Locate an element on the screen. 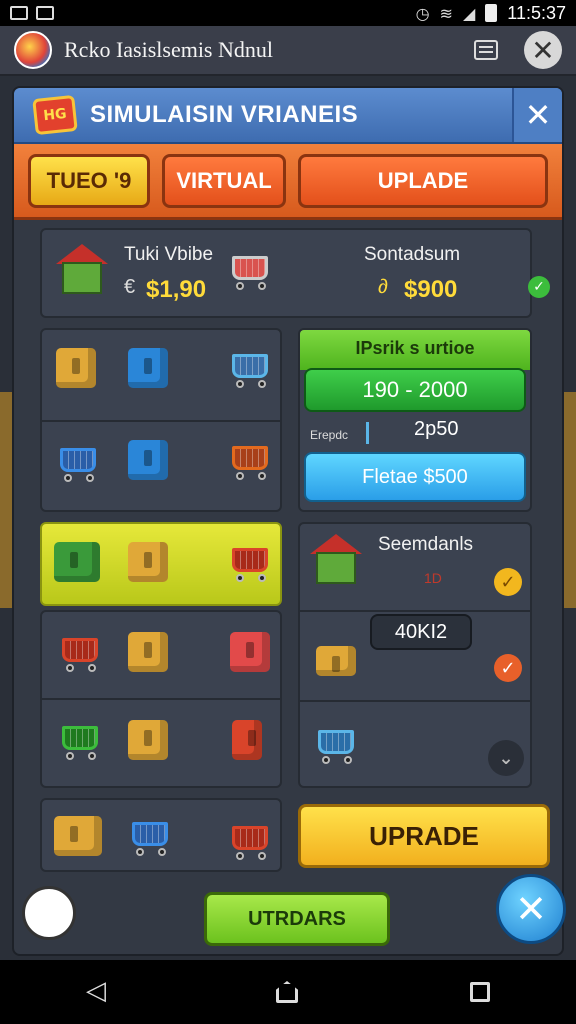 The width and height of the screenshot is (576, 1024). tab-upload: UPLADE is located at coordinates (423, 180).